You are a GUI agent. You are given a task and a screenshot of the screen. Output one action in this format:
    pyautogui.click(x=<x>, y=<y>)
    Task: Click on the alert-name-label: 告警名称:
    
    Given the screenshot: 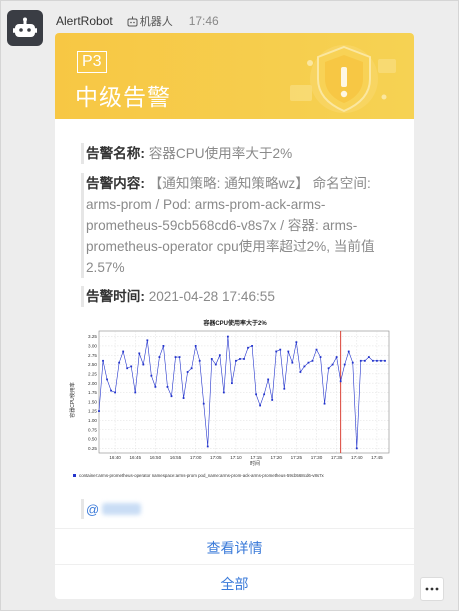 What is the action you would take?
    pyautogui.click(x=115, y=153)
    